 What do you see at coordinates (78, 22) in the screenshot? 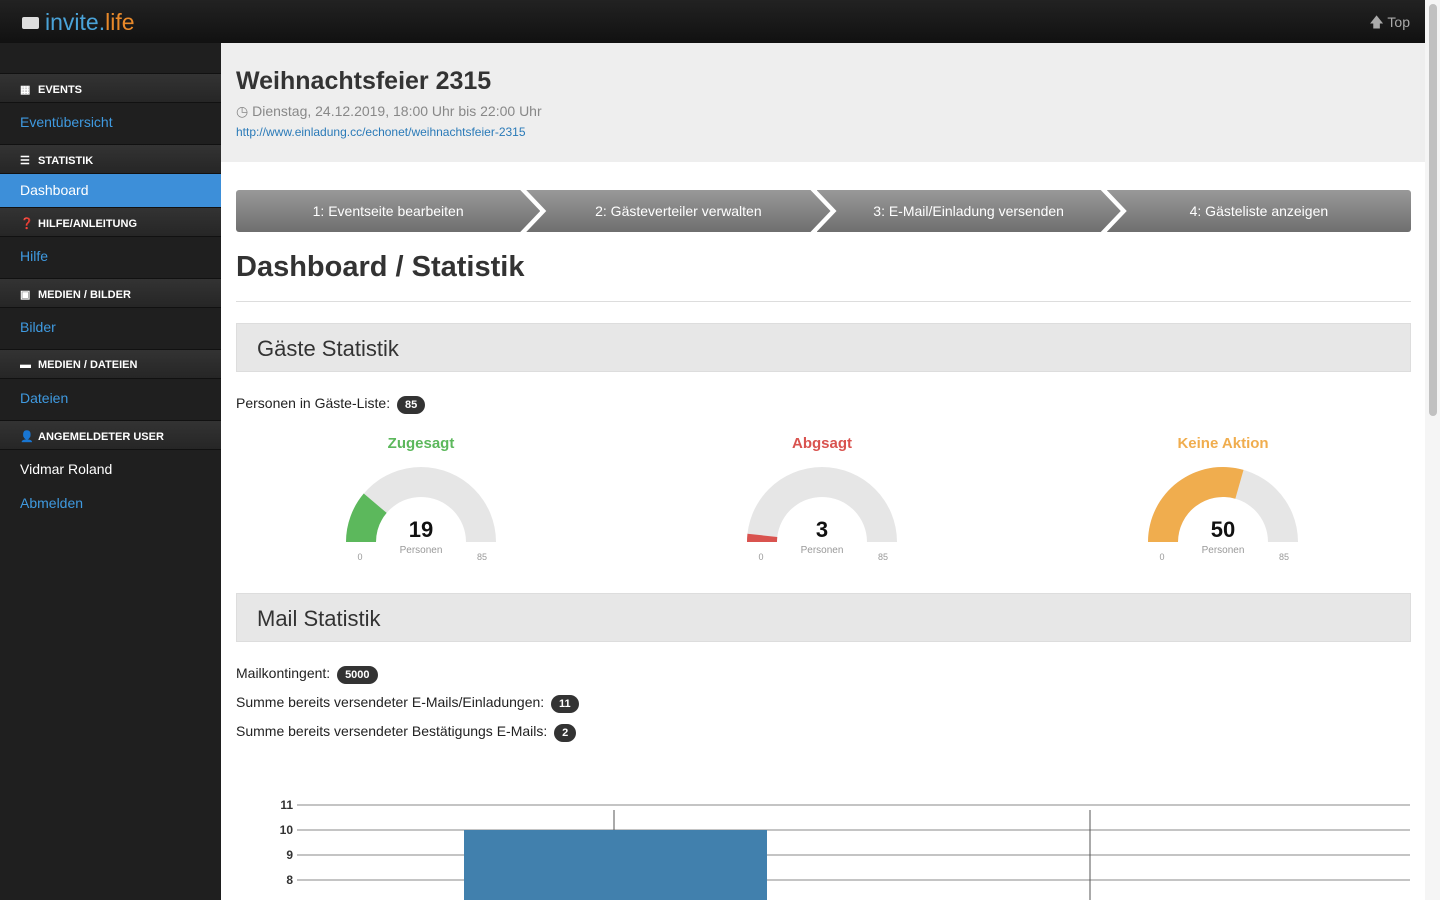
I see `logo: invite.life` at bounding box center [78, 22].